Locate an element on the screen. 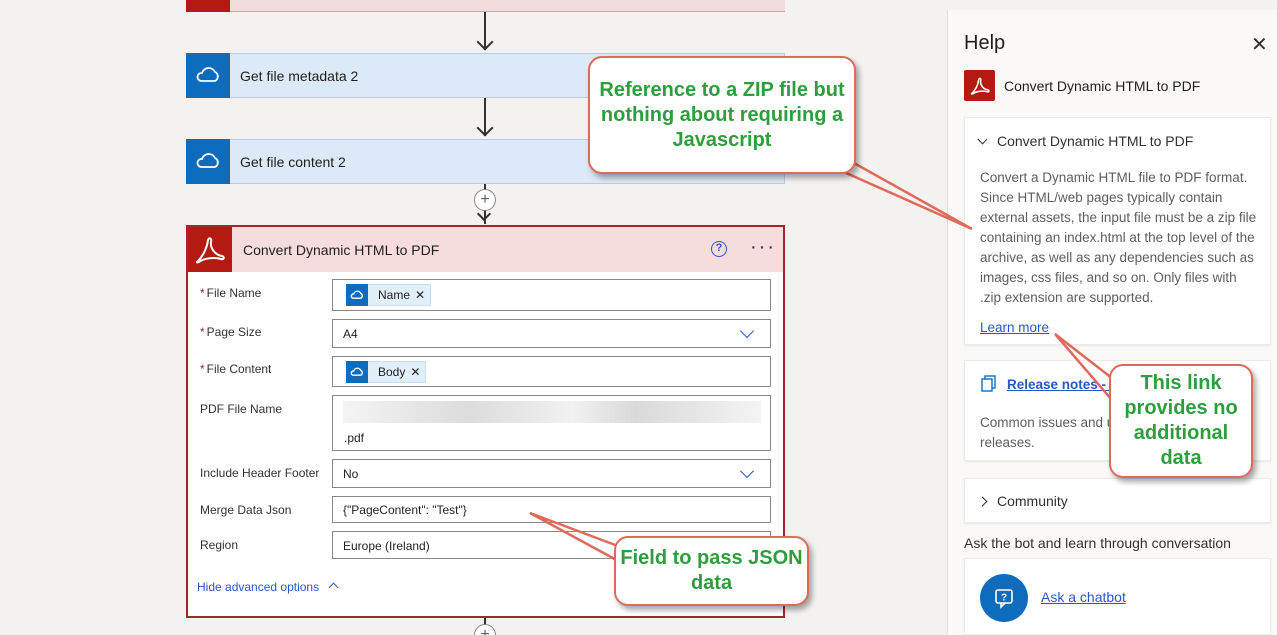 This screenshot has height=635, width=1277. step-label: Get file content 2 is located at coordinates (293, 161).